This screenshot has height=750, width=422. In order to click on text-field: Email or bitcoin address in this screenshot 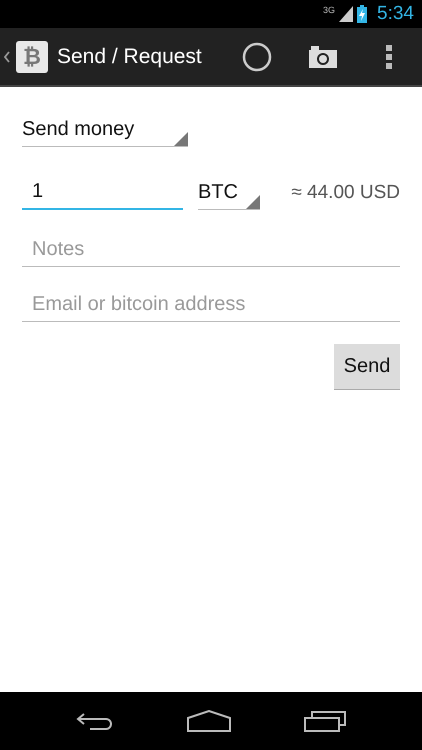, I will do `click(211, 305)`.